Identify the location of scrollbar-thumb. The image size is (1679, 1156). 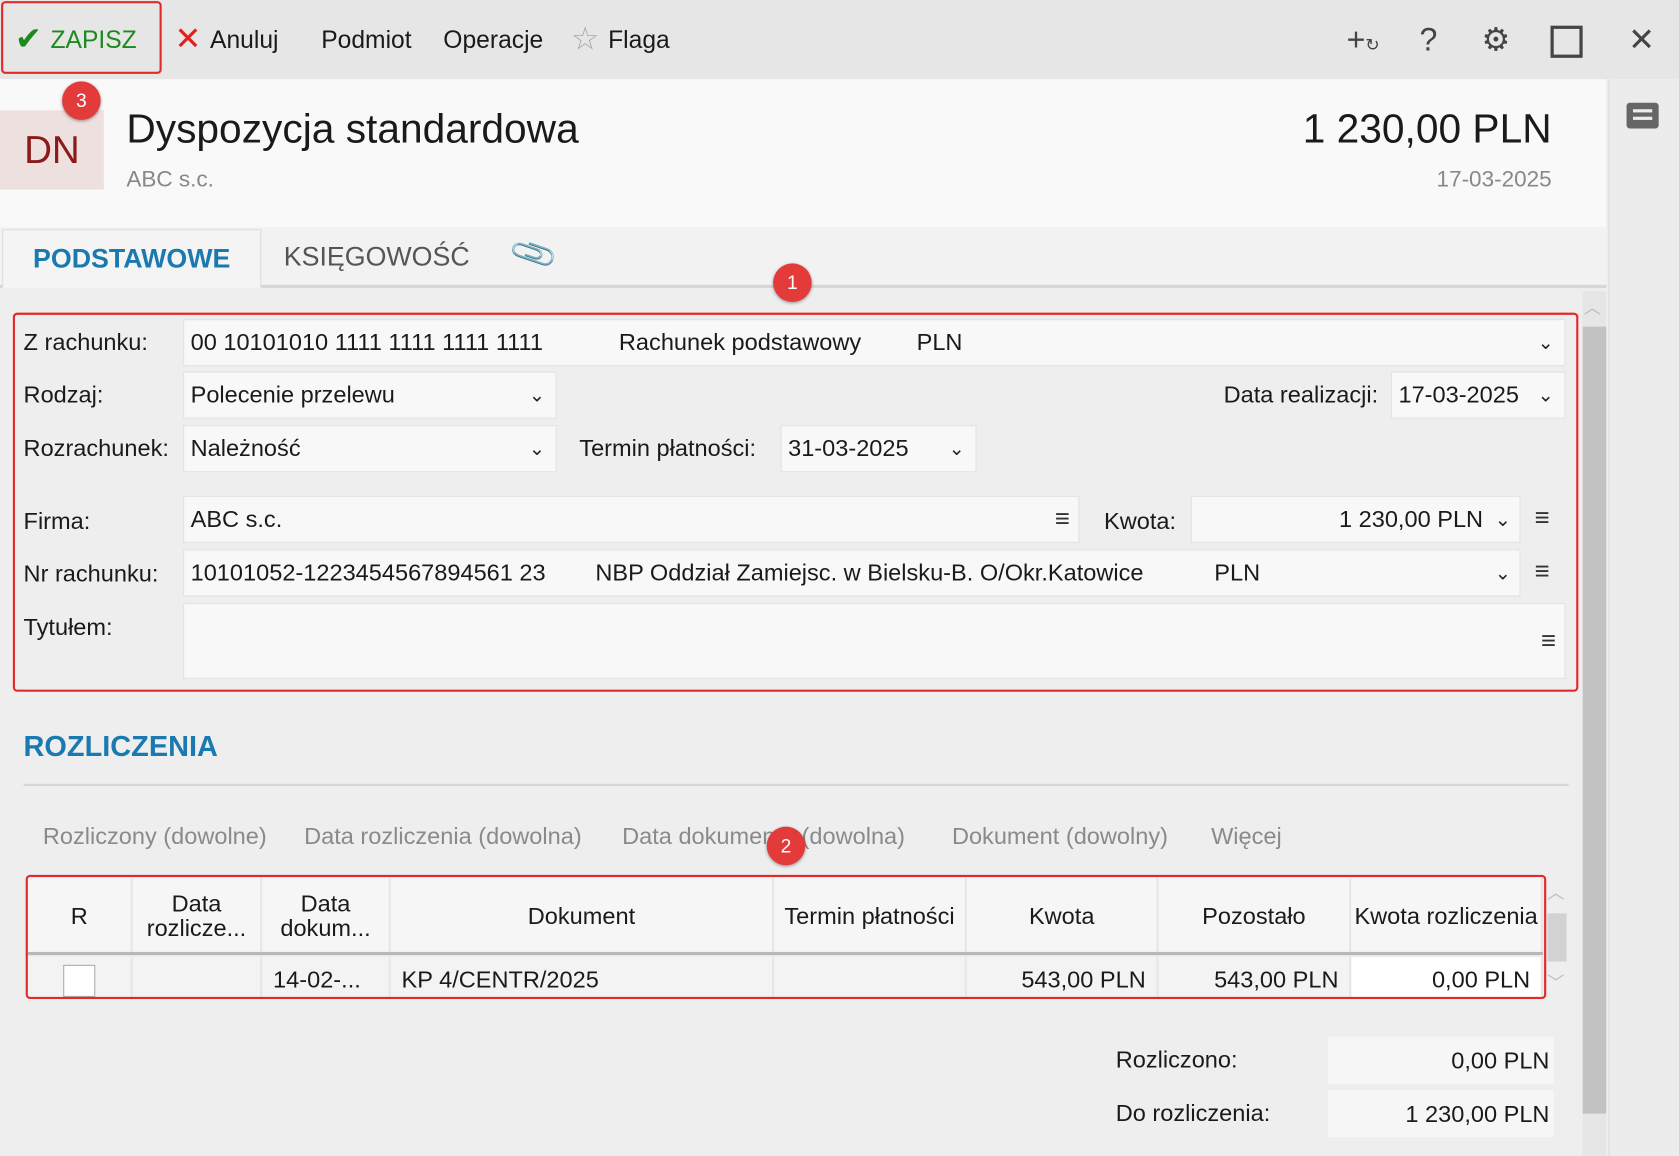
(1594, 720).